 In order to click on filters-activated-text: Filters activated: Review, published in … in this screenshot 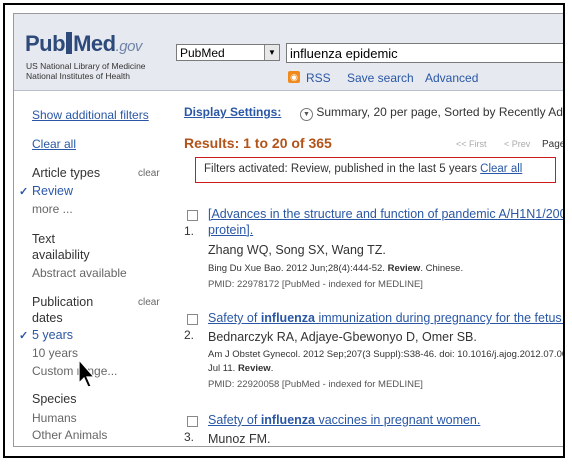, I will do `click(340, 169)`.